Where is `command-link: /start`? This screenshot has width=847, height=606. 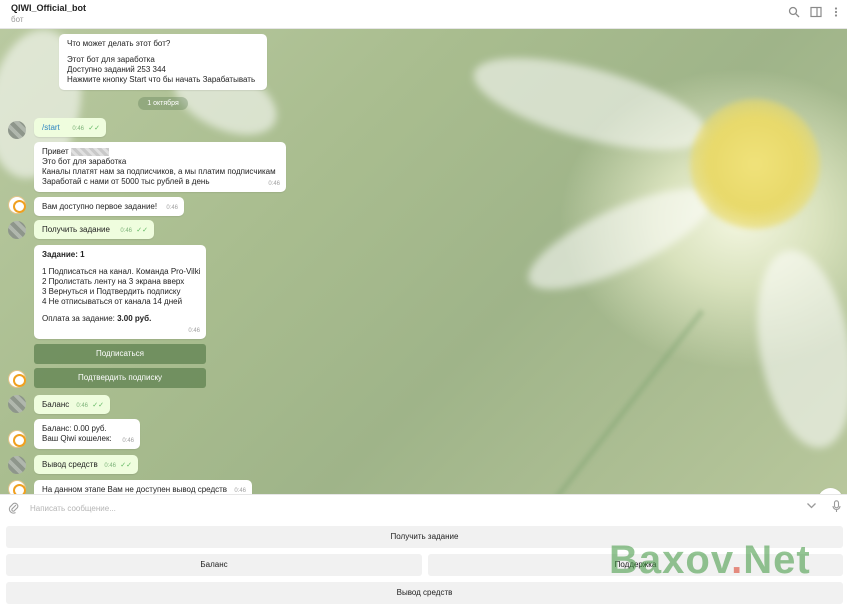 command-link: /start is located at coordinates (51, 127).